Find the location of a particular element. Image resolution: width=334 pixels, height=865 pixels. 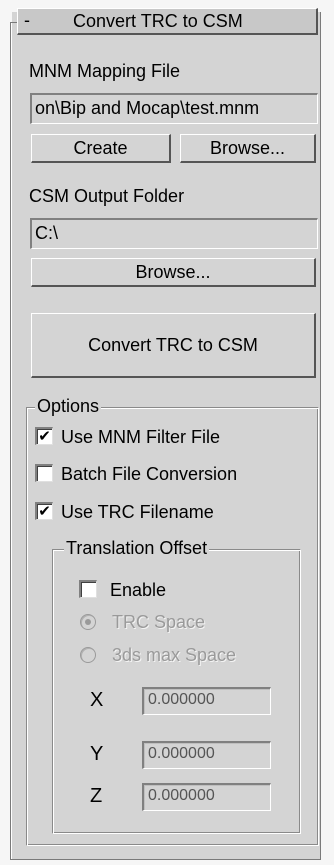

translation-offset-label: Translation Offset is located at coordinates (137, 548).